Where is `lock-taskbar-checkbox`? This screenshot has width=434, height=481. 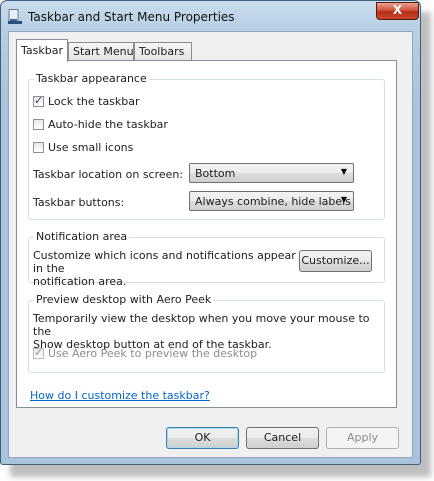
lock-taskbar-checkbox is located at coordinates (38, 100).